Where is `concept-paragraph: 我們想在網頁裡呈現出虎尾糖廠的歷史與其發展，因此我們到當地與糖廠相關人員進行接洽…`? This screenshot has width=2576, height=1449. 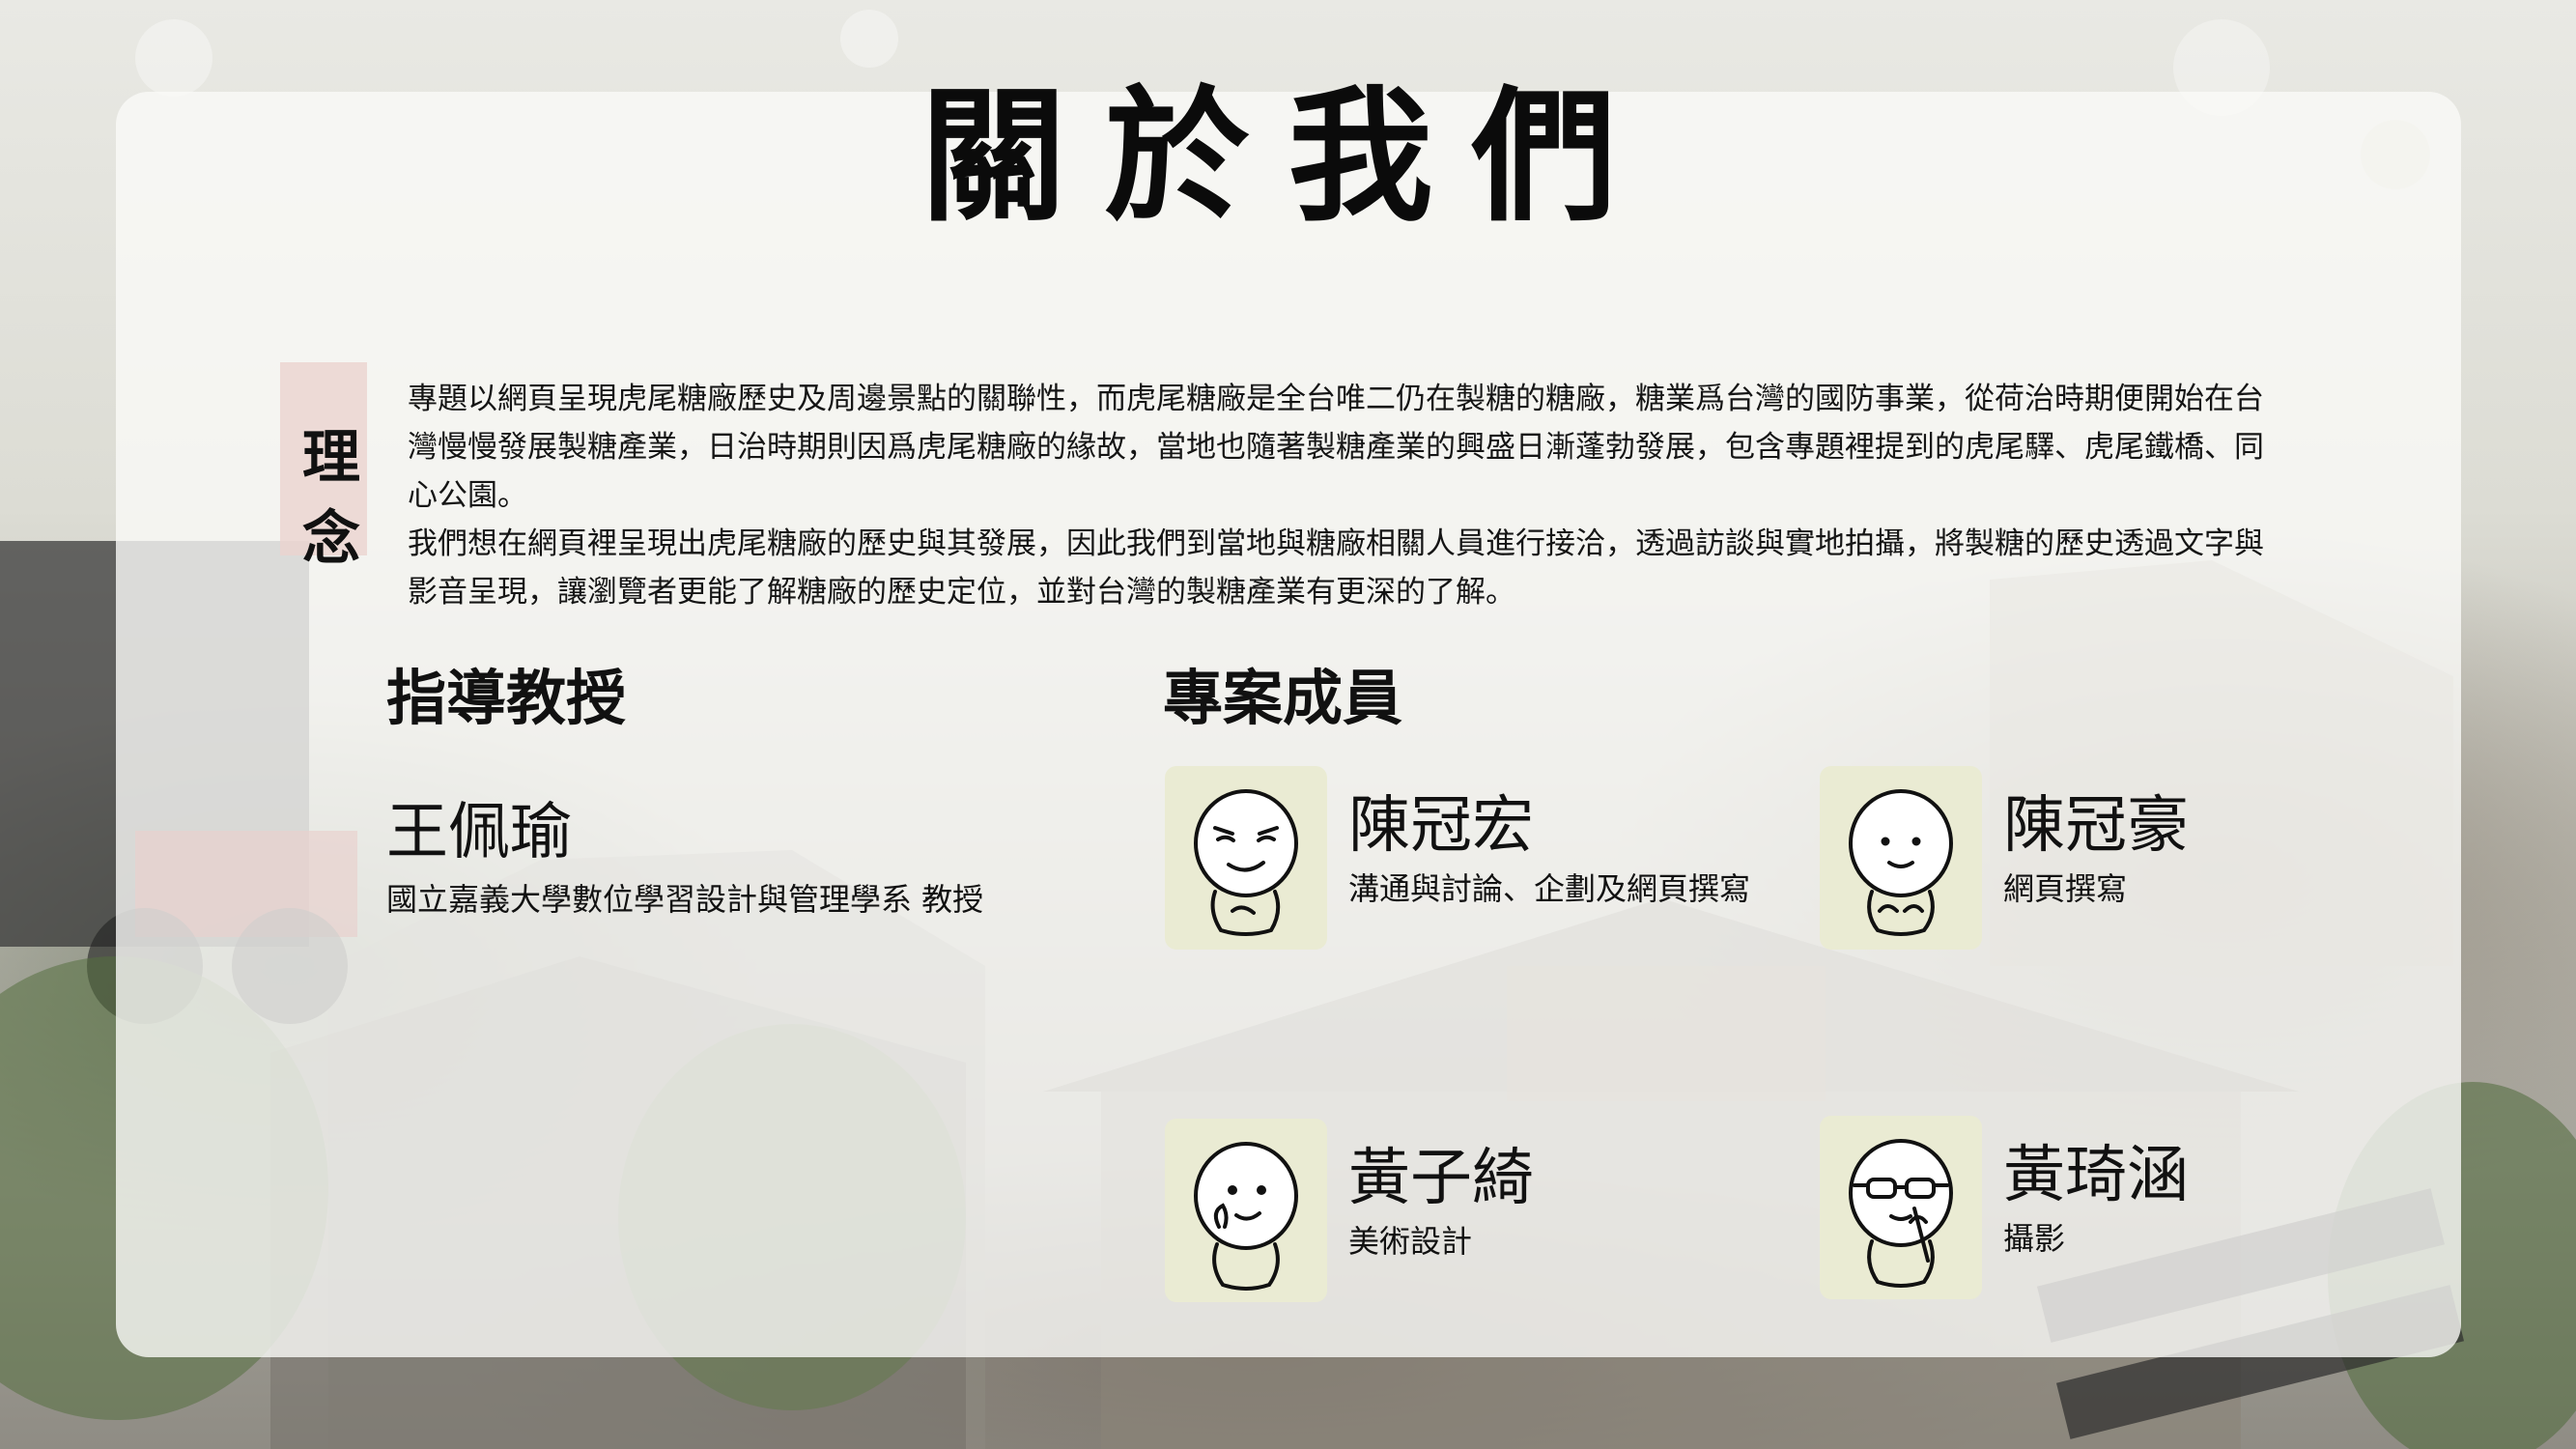
concept-paragraph: 我們想在網頁裡呈現出虎尾糖廠的歷史與其發展，因此我們到當地與糖廠相關人員進行接洽… is located at coordinates (1336, 568).